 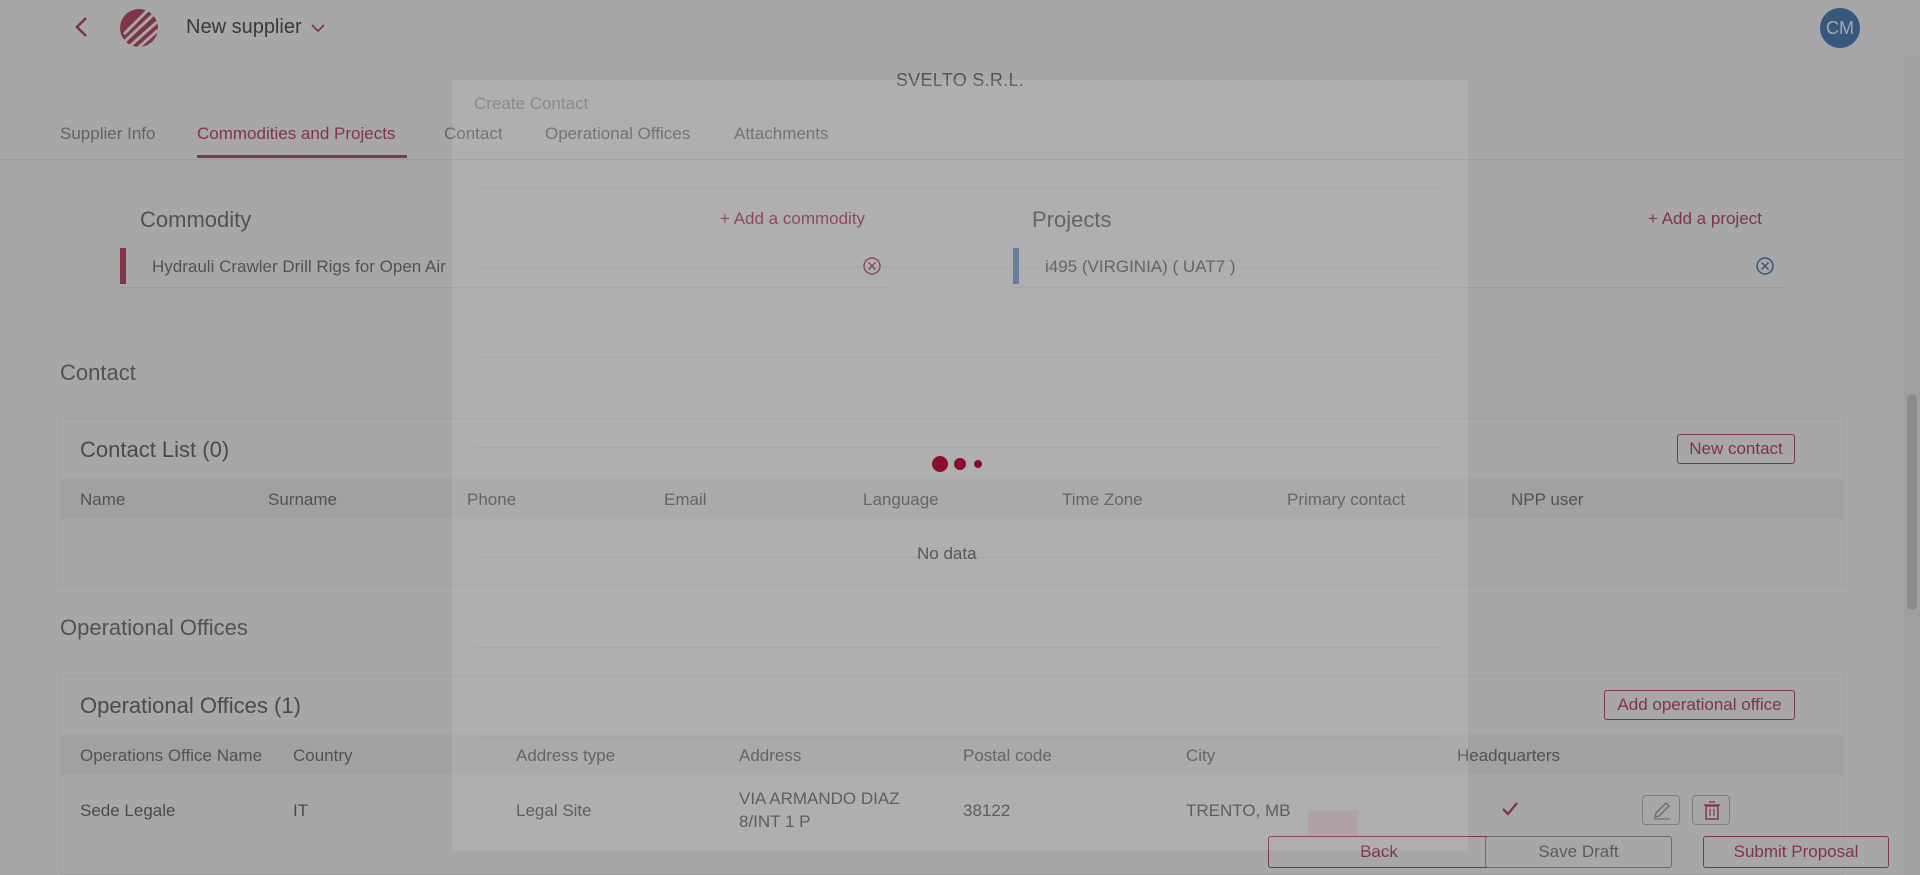 What do you see at coordinates (1333, 824) in the screenshot?
I see `modal-confirm-button` at bounding box center [1333, 824].